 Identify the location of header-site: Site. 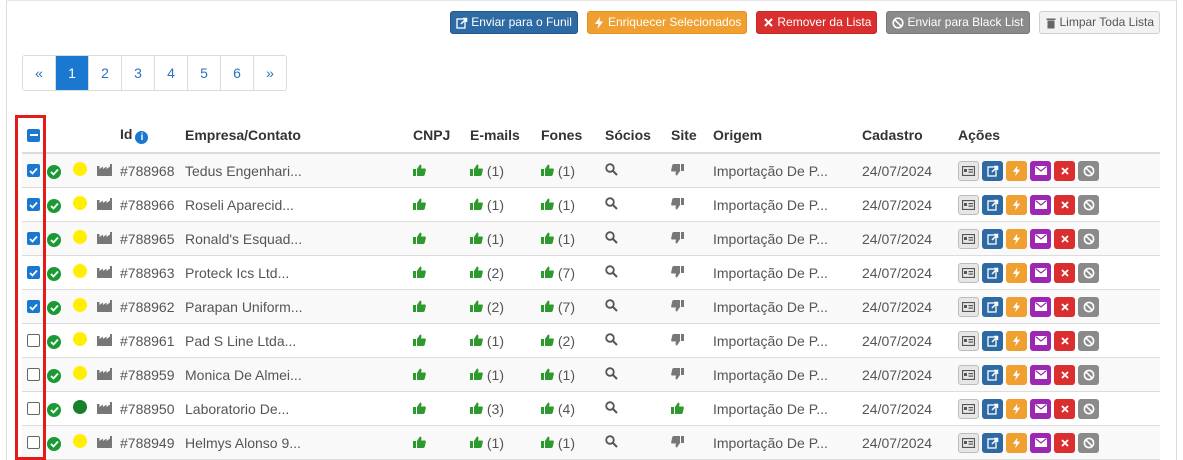
(692, 136).